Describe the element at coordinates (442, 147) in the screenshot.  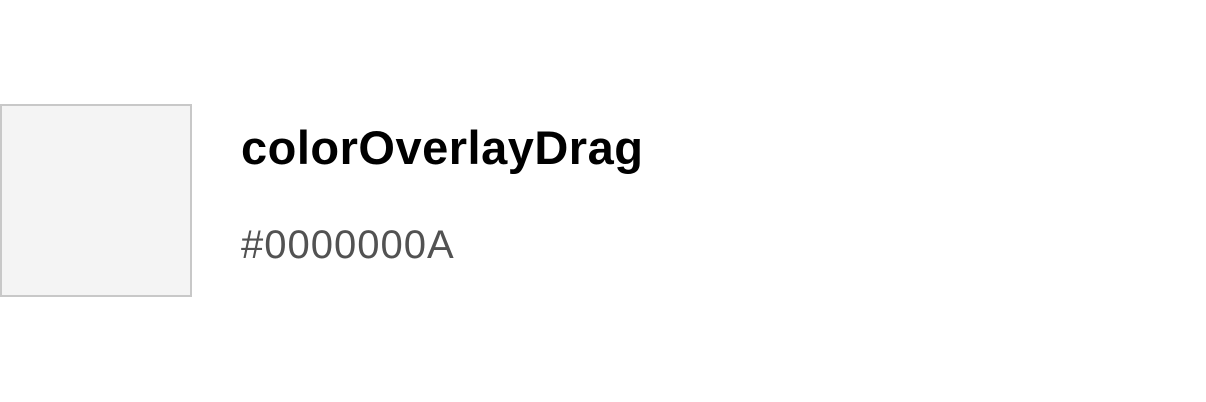
I see `token-name: colorOverlayDrag` at that location.